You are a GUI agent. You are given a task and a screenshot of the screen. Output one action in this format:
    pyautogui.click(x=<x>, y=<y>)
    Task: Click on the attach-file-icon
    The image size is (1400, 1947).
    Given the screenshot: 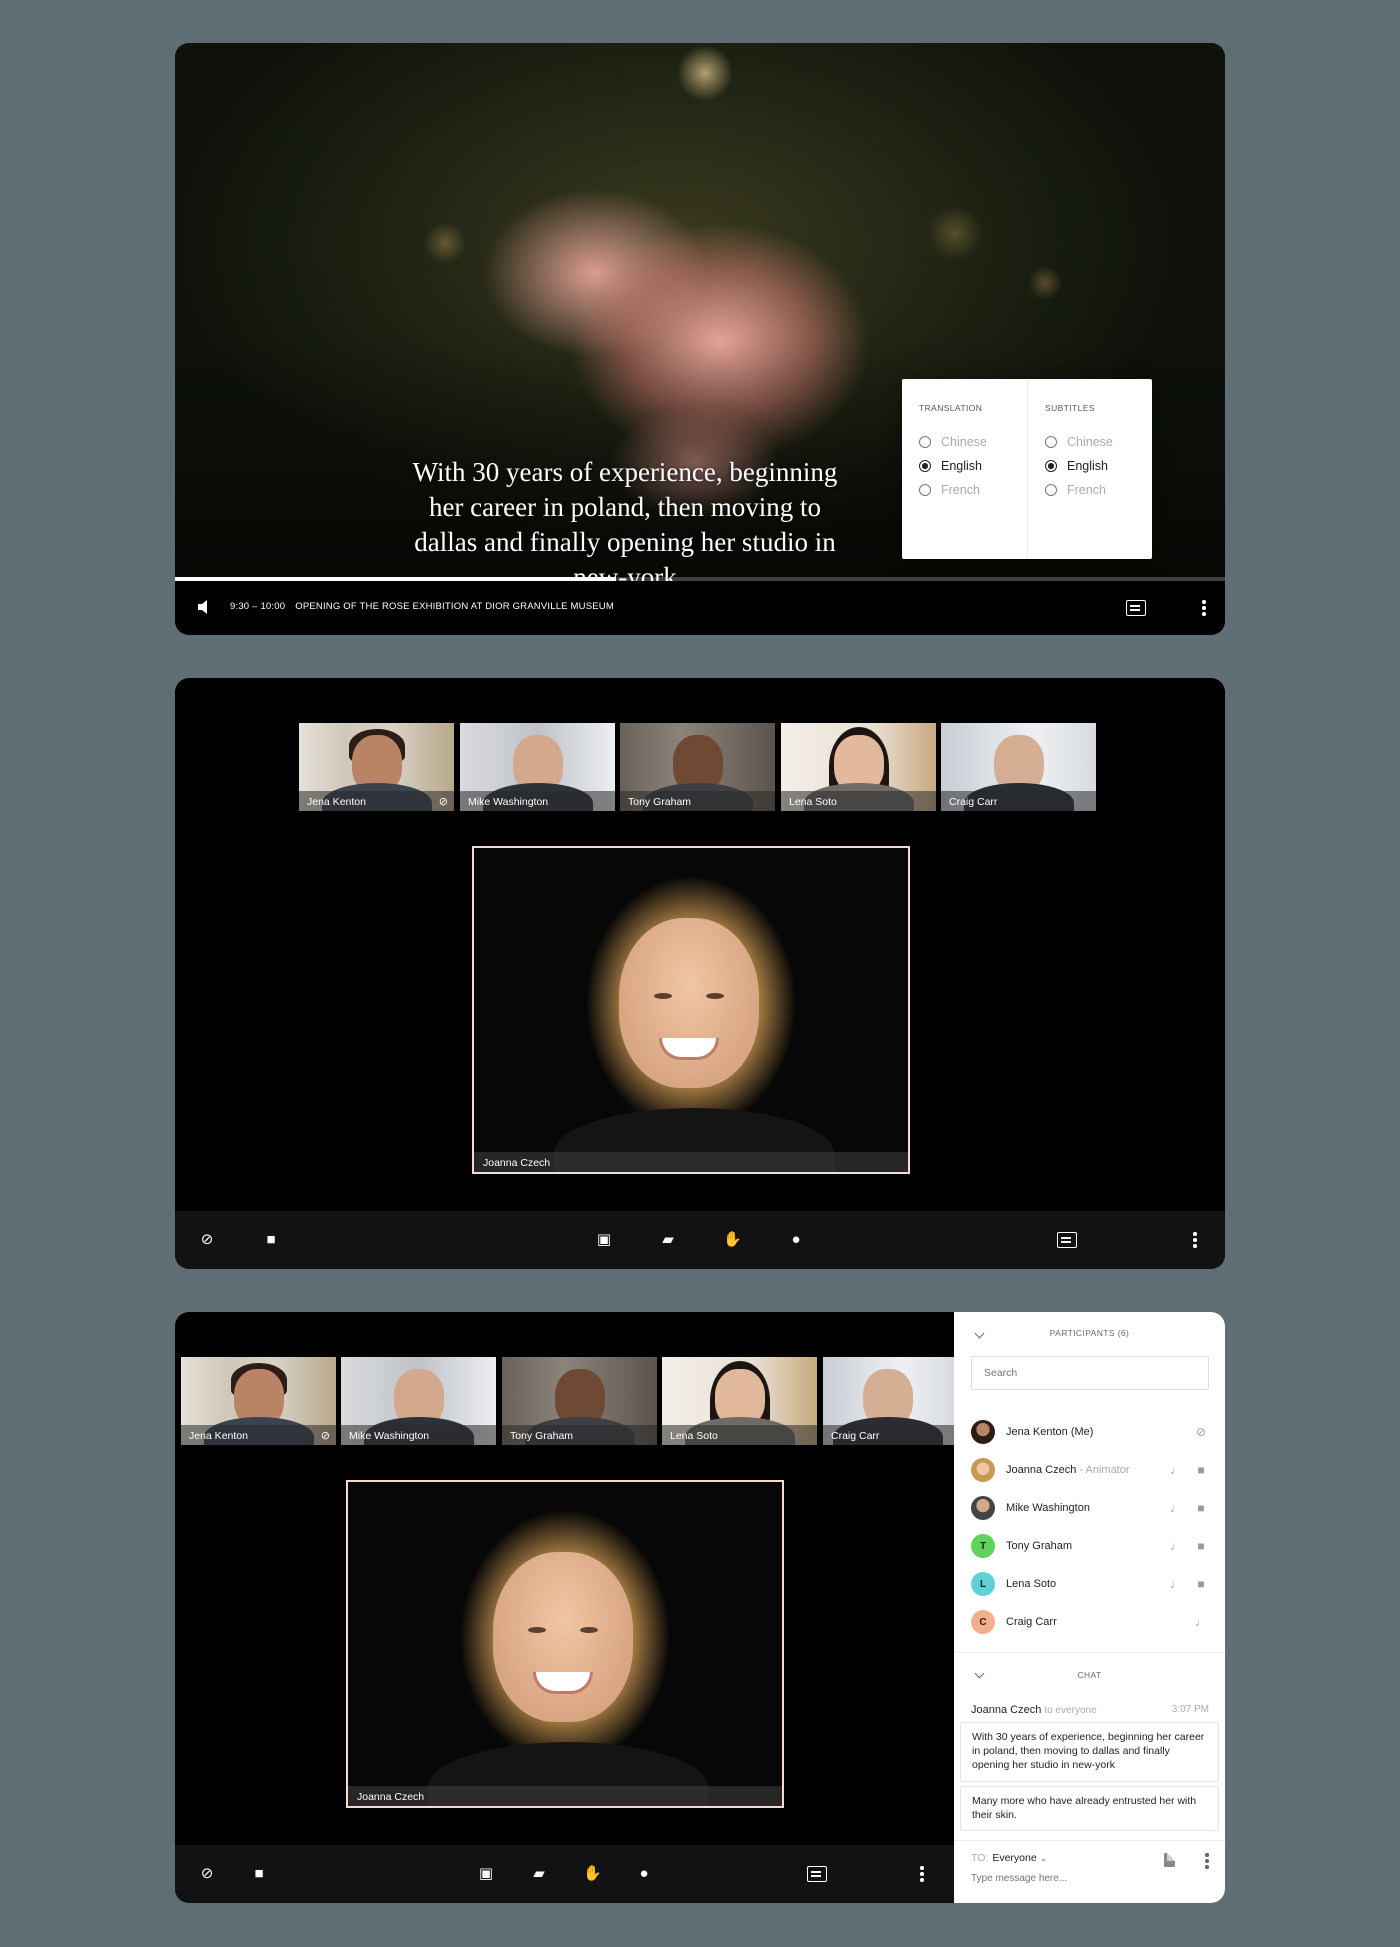 What is the action you would take?
    pyautogui.click(x=1169, y=1860)
    